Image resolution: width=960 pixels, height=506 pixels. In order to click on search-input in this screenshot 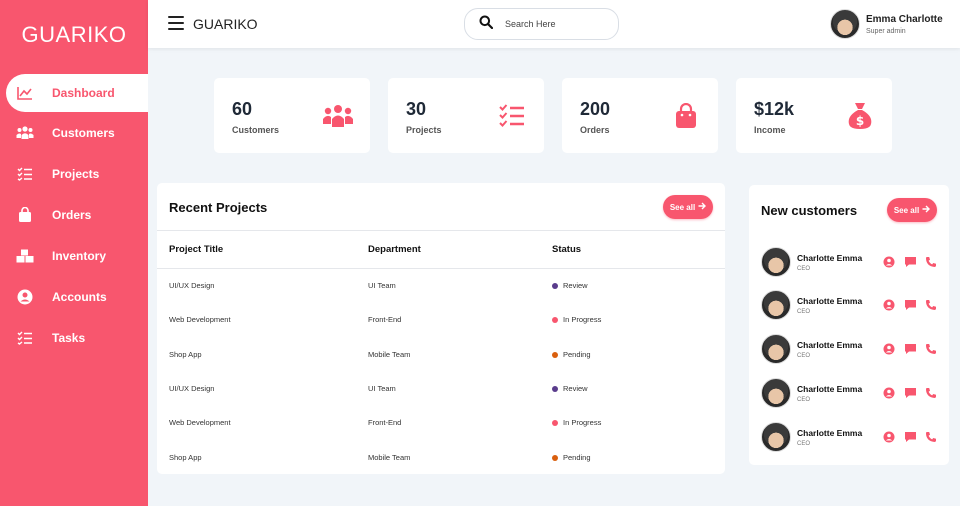, I will do `click(555, 24)`.